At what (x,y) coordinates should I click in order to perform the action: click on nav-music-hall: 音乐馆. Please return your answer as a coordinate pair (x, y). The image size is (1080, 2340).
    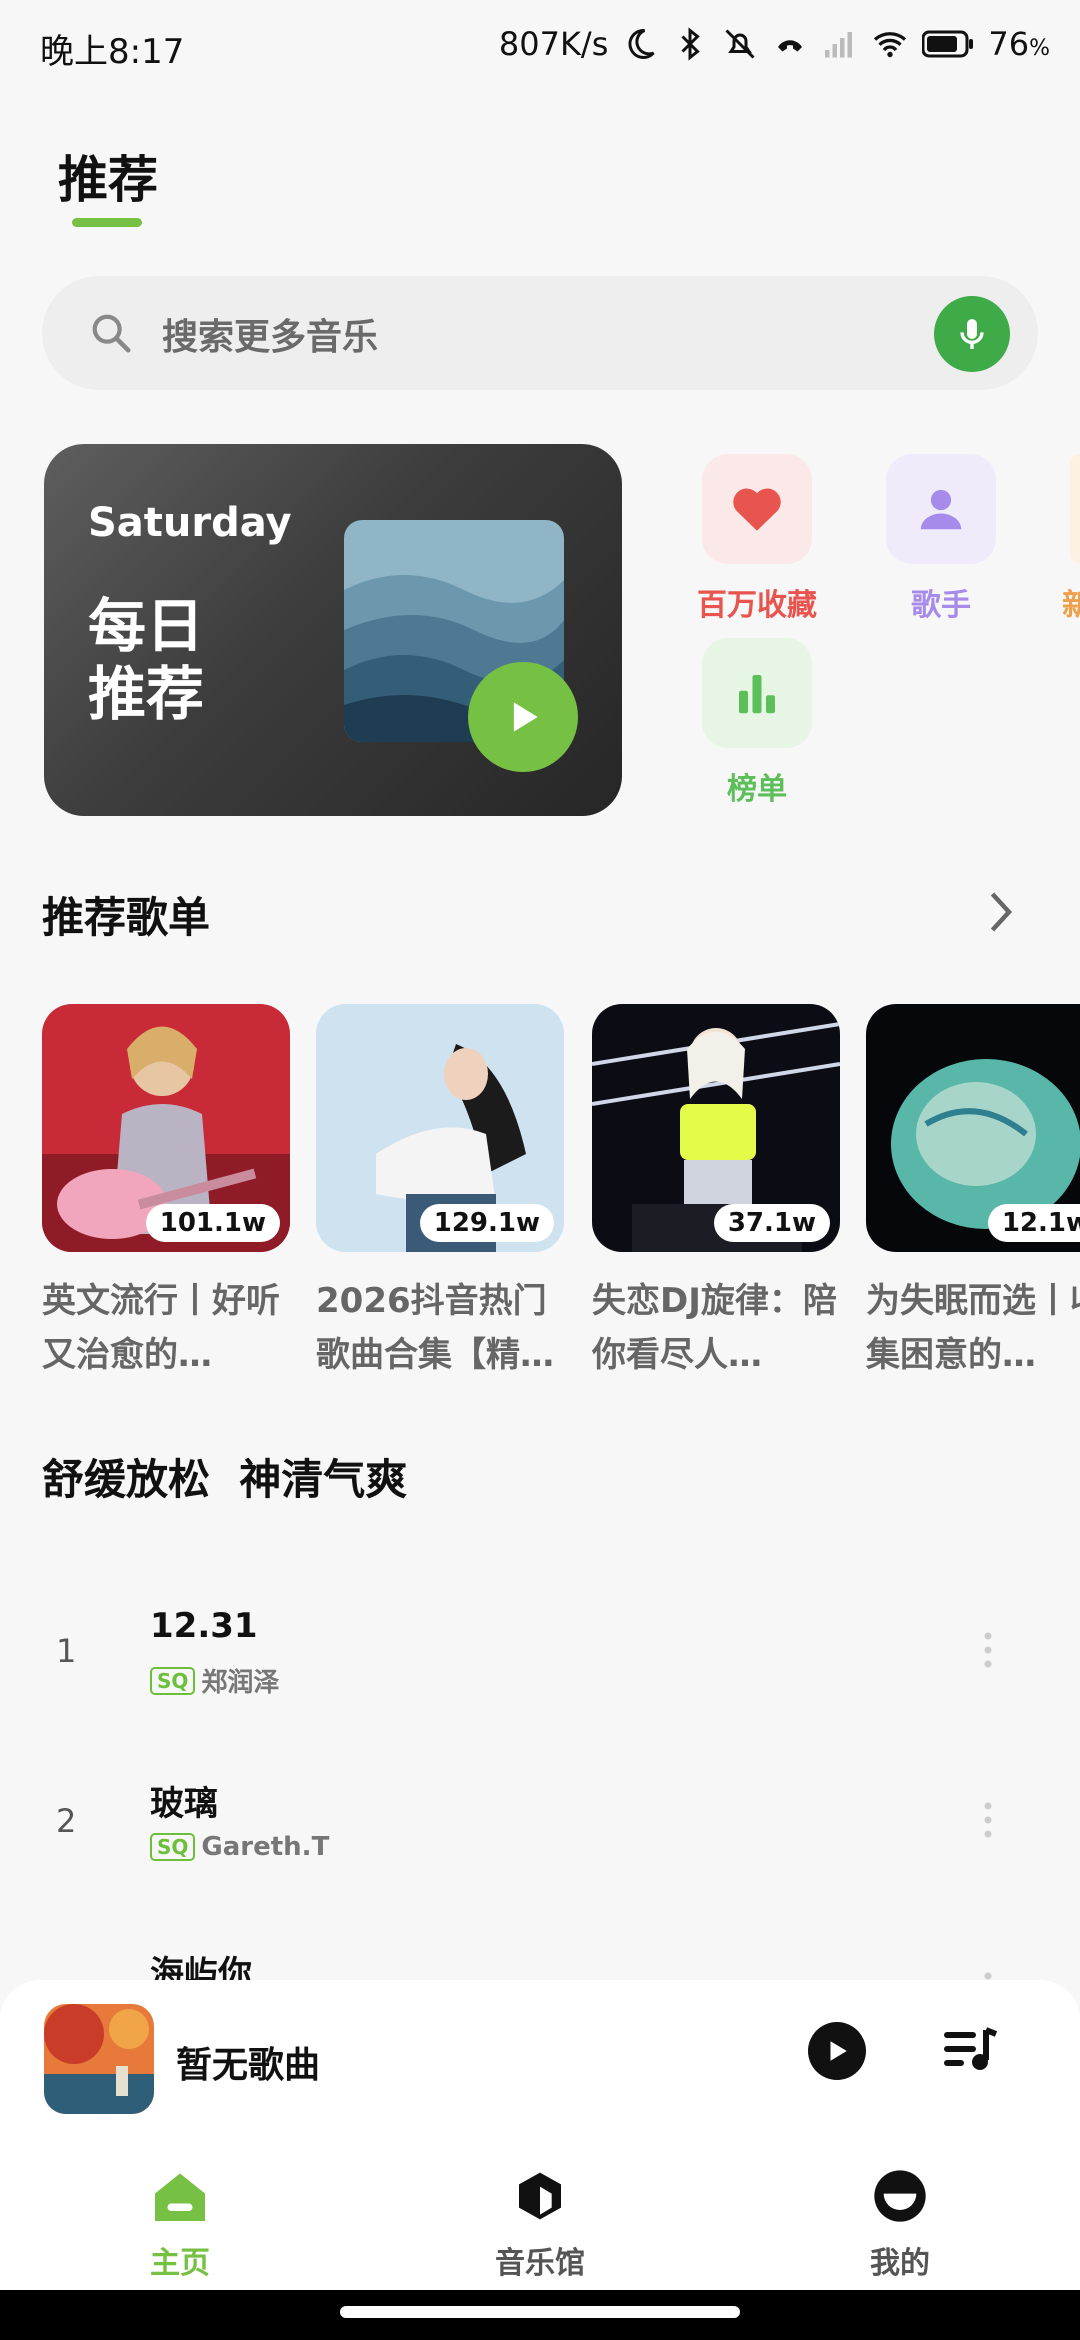
    Looking at the image, I should click on (540, 2225).